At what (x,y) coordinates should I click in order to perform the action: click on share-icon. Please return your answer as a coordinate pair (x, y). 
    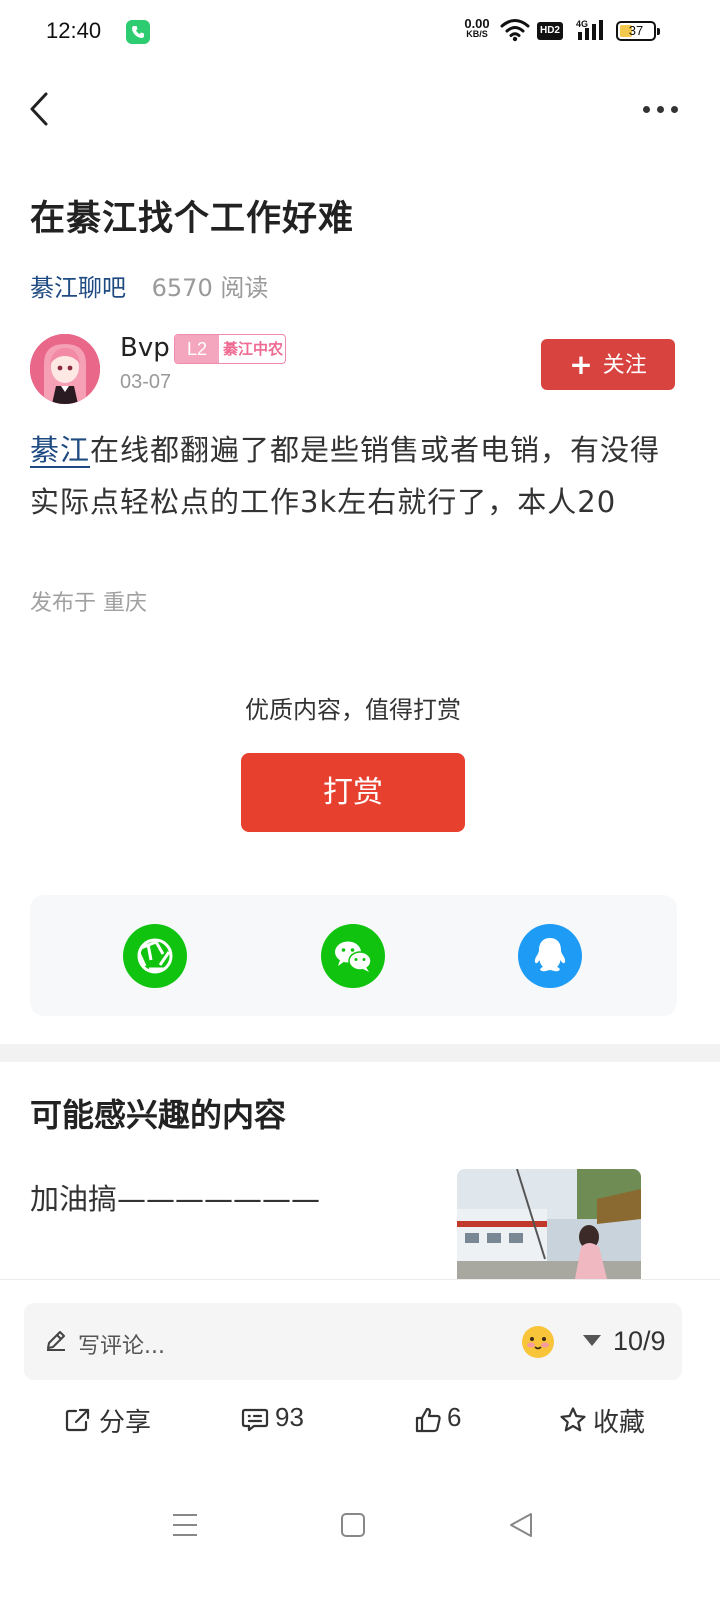
    Looking at the image, I should click on (77, 1420).